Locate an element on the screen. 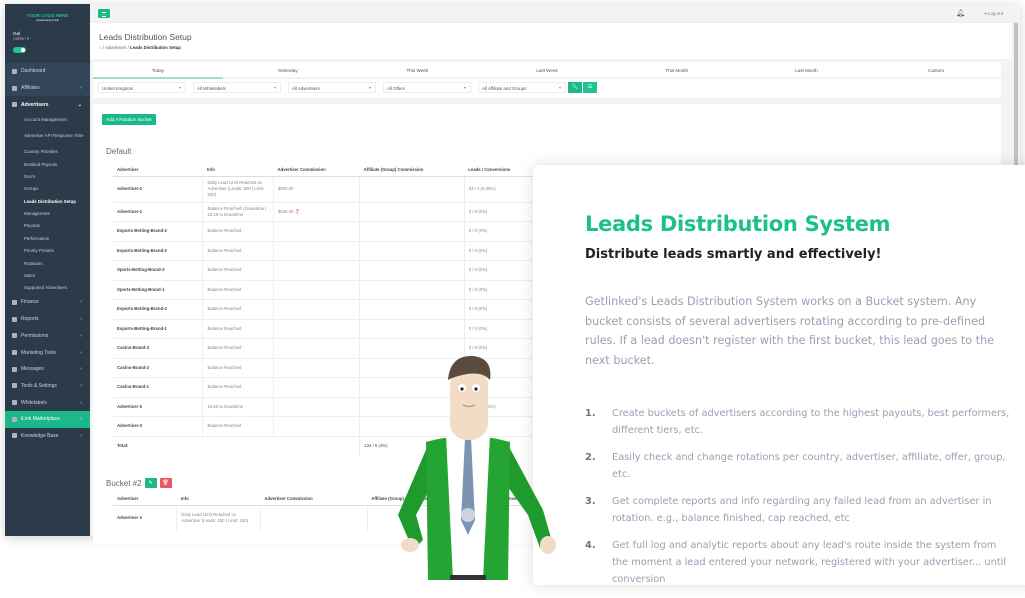 This screenshot has width=1025, height=598. sidebar-subitem: Supported Advertisers is located at coordinates (47, 288).